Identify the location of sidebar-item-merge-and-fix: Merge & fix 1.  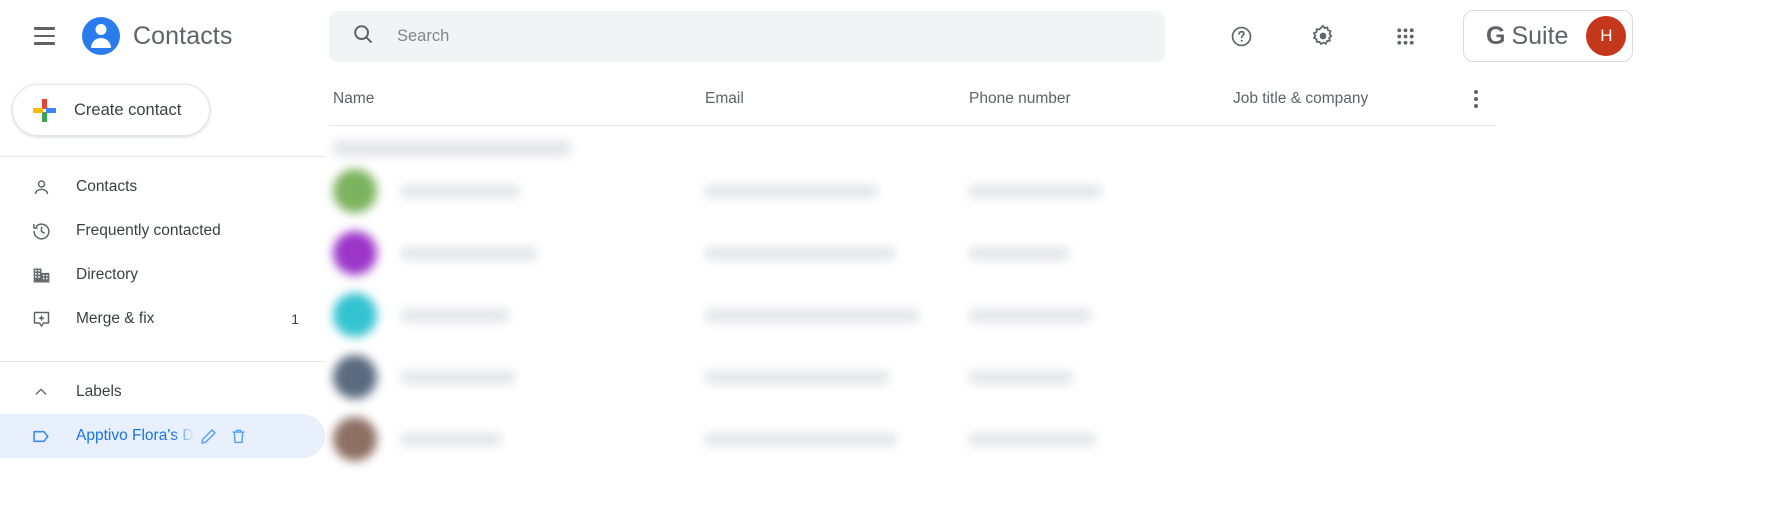
(162, 319).